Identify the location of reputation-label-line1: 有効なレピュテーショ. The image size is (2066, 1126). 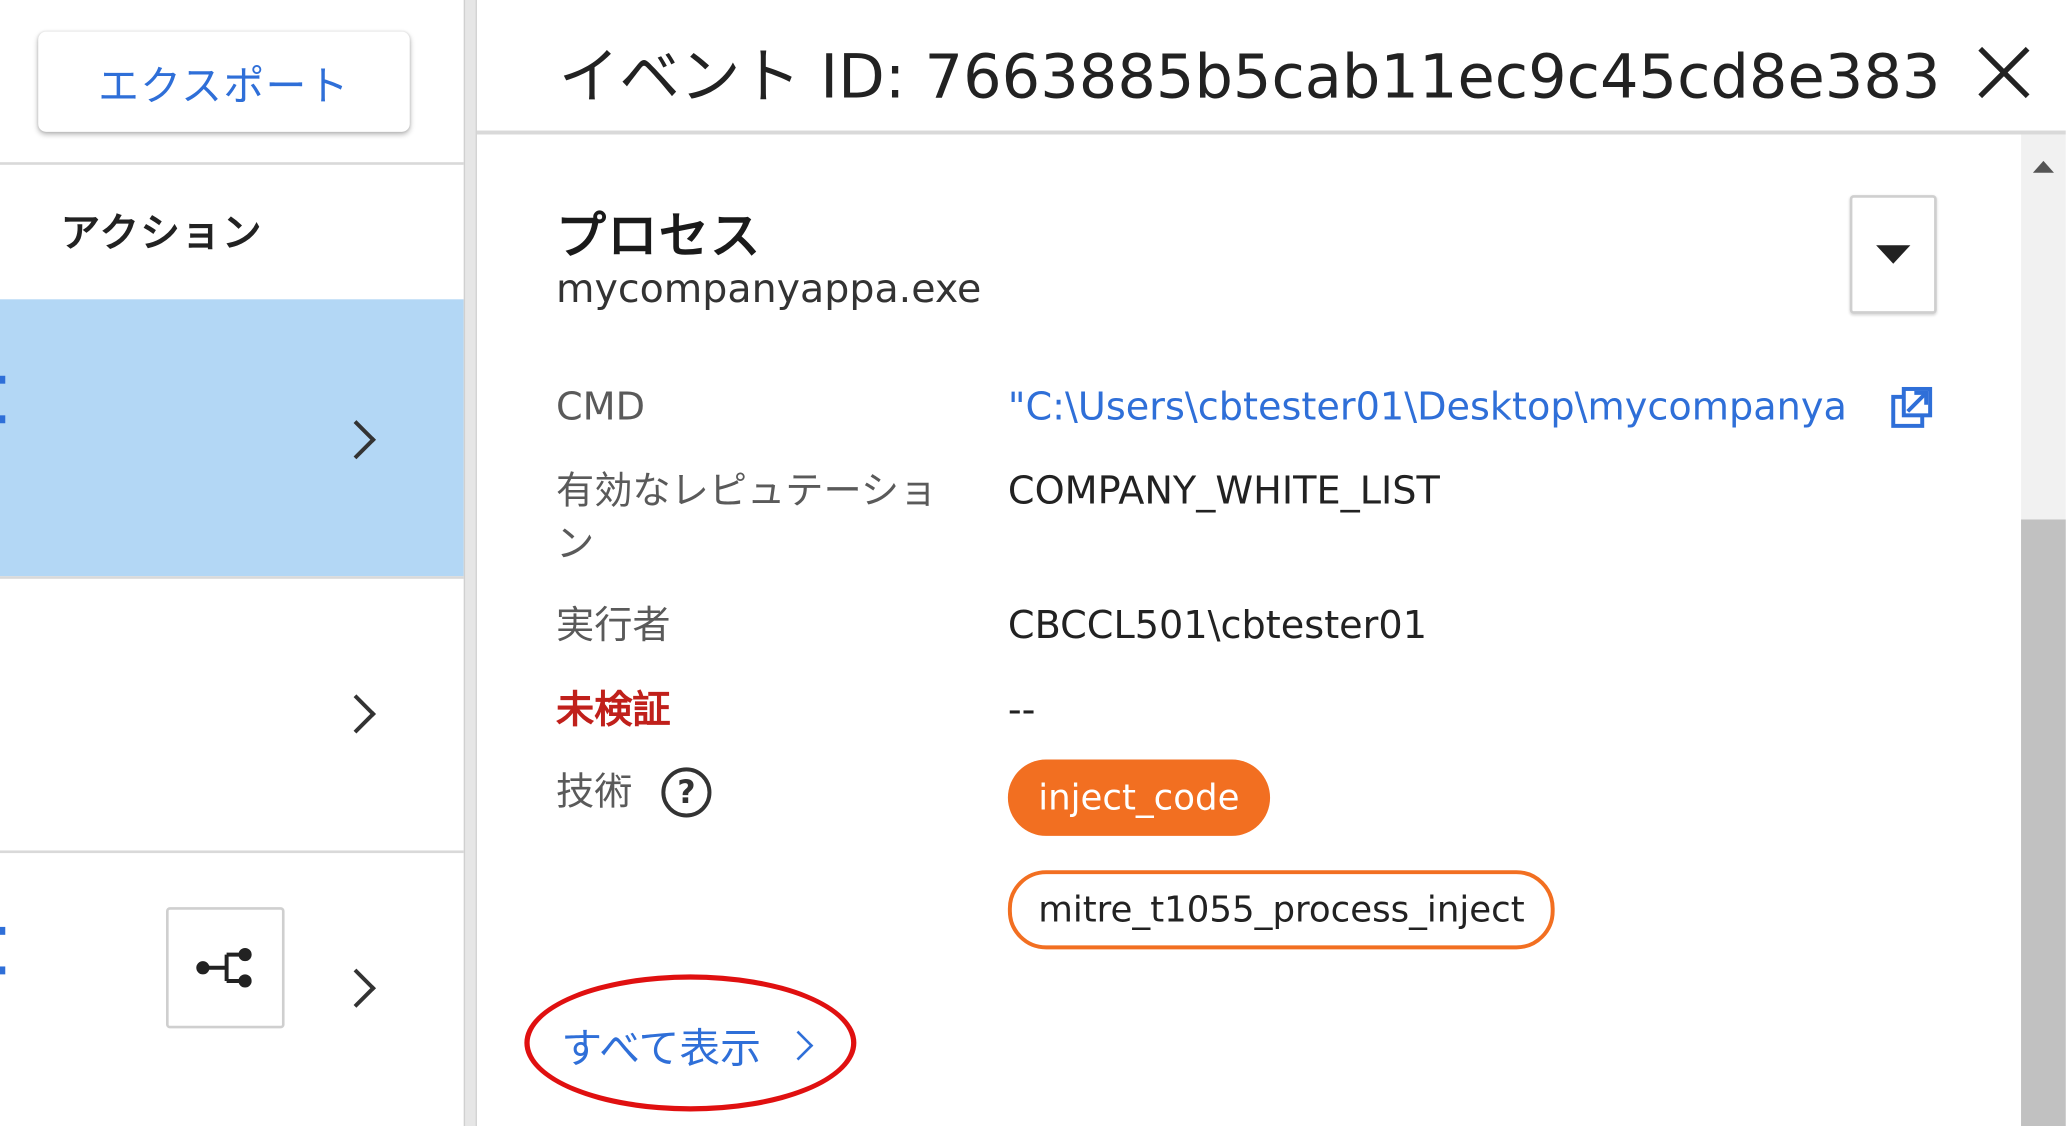
(746, 490).